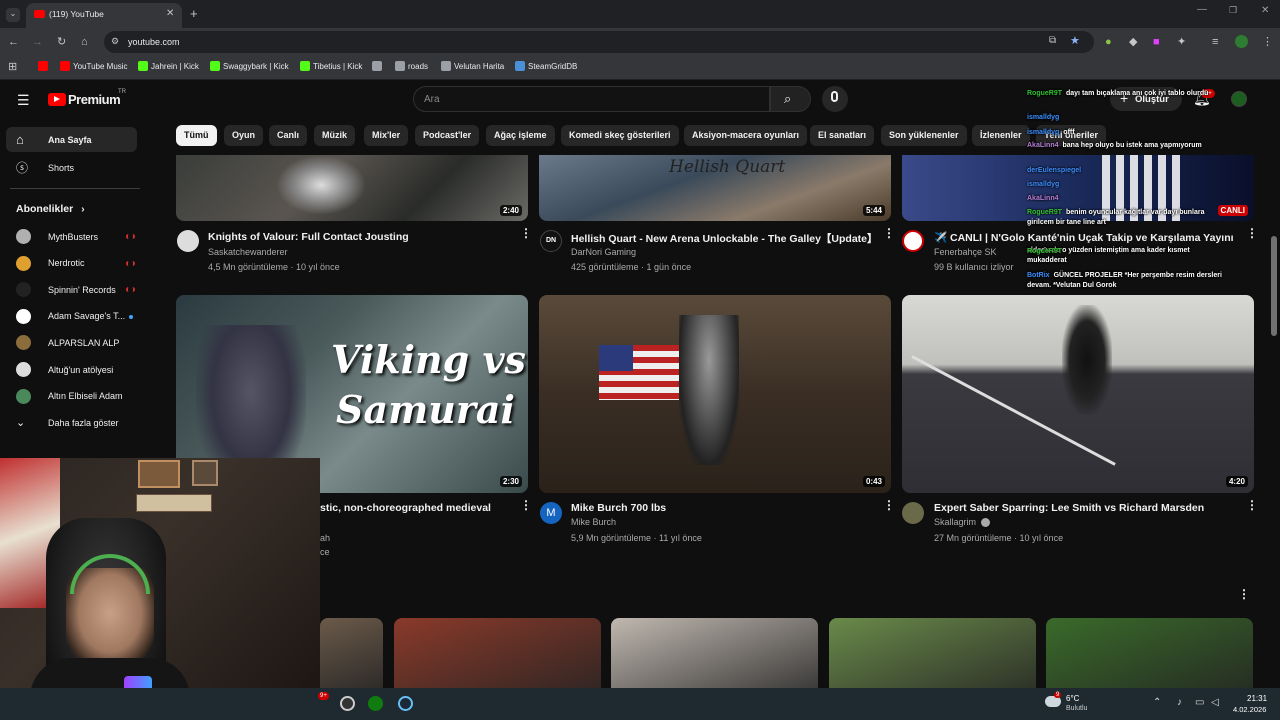 The image size is (1280, 720). I want to click on video-title: Knights of Valour: Full Contact Jousting, so click(308, 237).